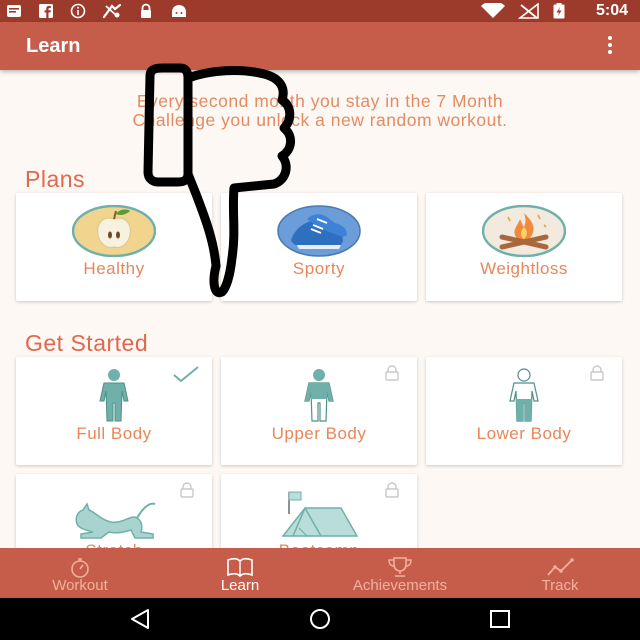  I want to click on book-icon, so click(240, 567).